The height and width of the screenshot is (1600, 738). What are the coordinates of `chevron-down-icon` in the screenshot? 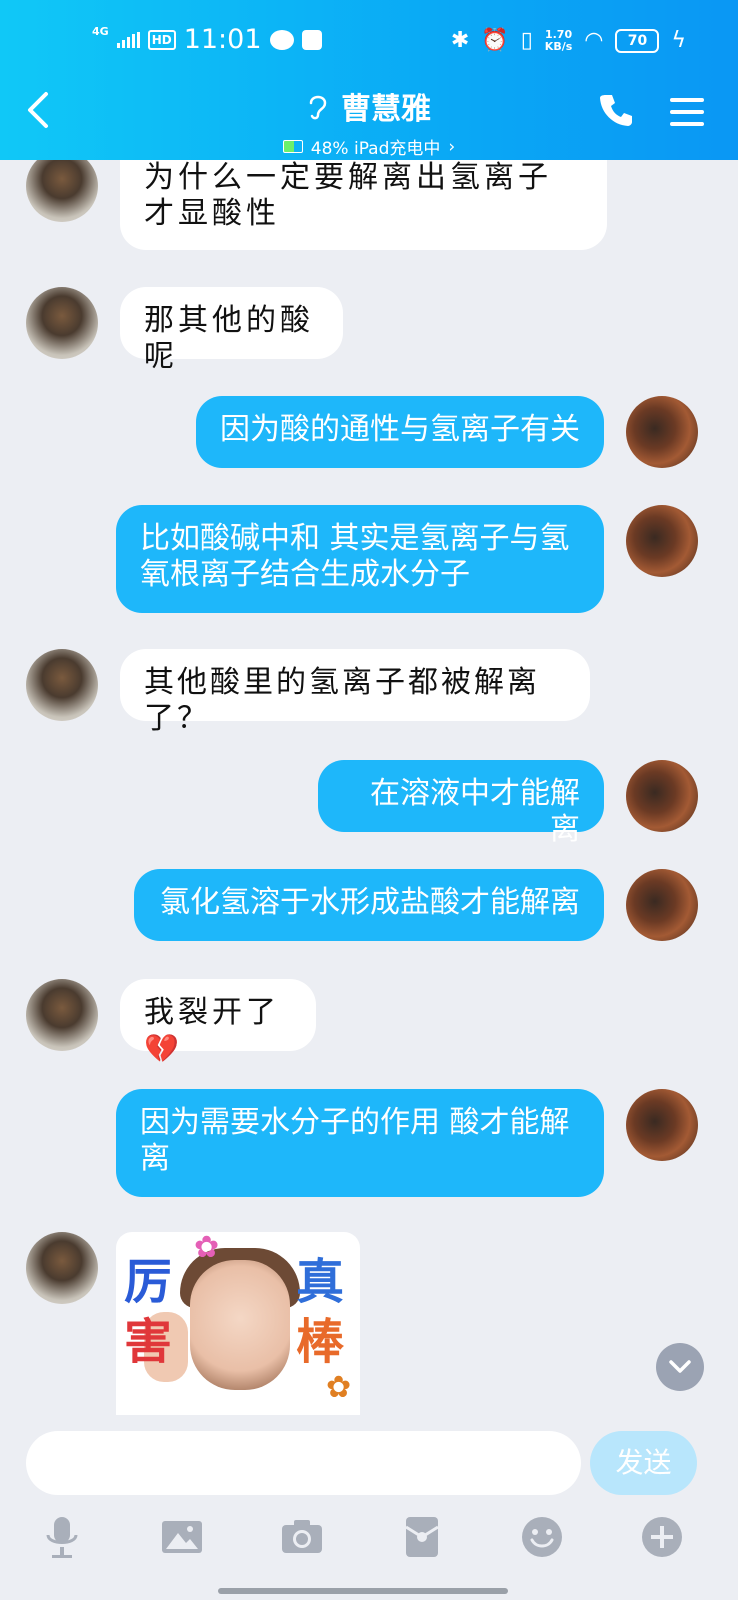 It's located at (680, 1366).